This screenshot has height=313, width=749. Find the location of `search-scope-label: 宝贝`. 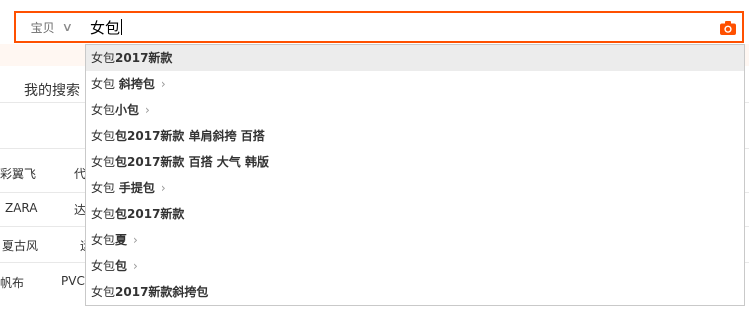

search-scope-label: 宝贝 is located at coordinates (42, 27).